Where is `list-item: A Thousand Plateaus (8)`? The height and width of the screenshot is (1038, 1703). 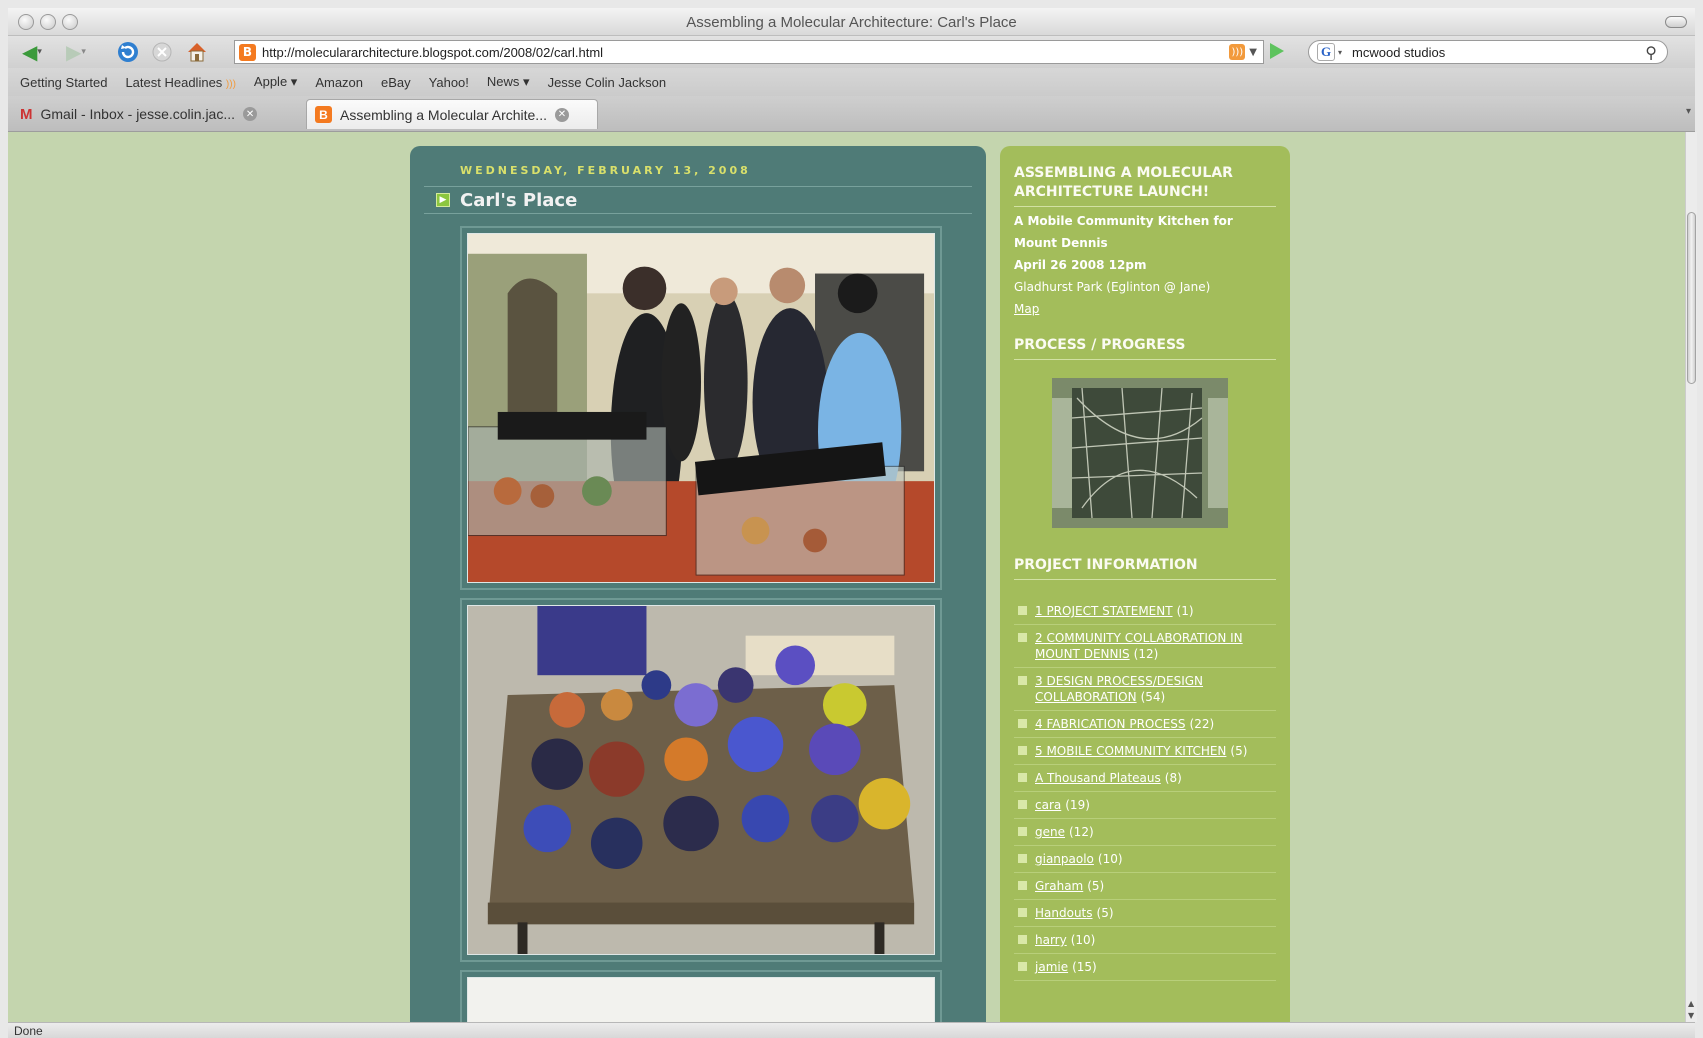
list-item: A Thousand Plateaus (8) is located at coordinates (1145, 778).